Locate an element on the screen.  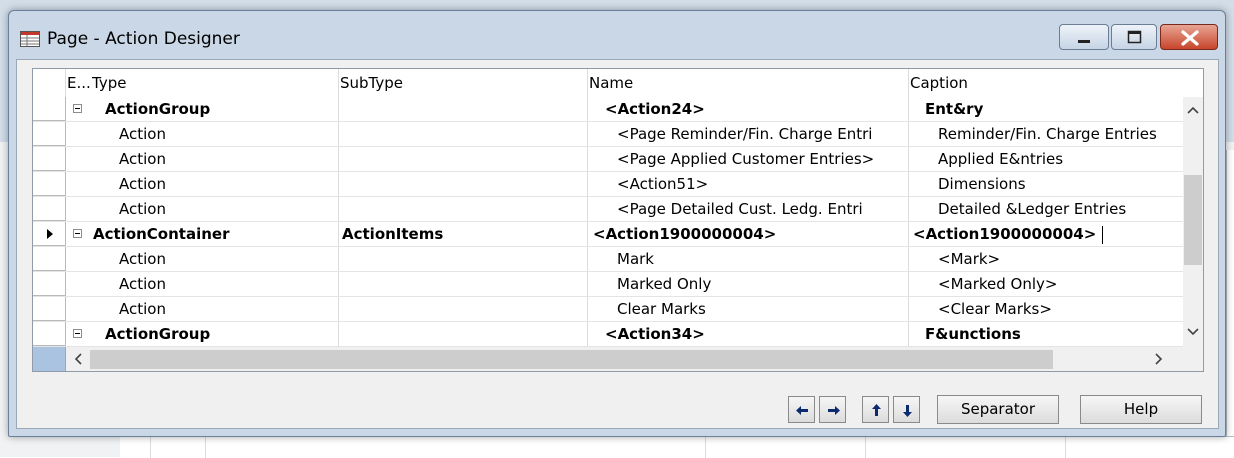
cell-type: ActionContainer is located at coordinates (209, 234).